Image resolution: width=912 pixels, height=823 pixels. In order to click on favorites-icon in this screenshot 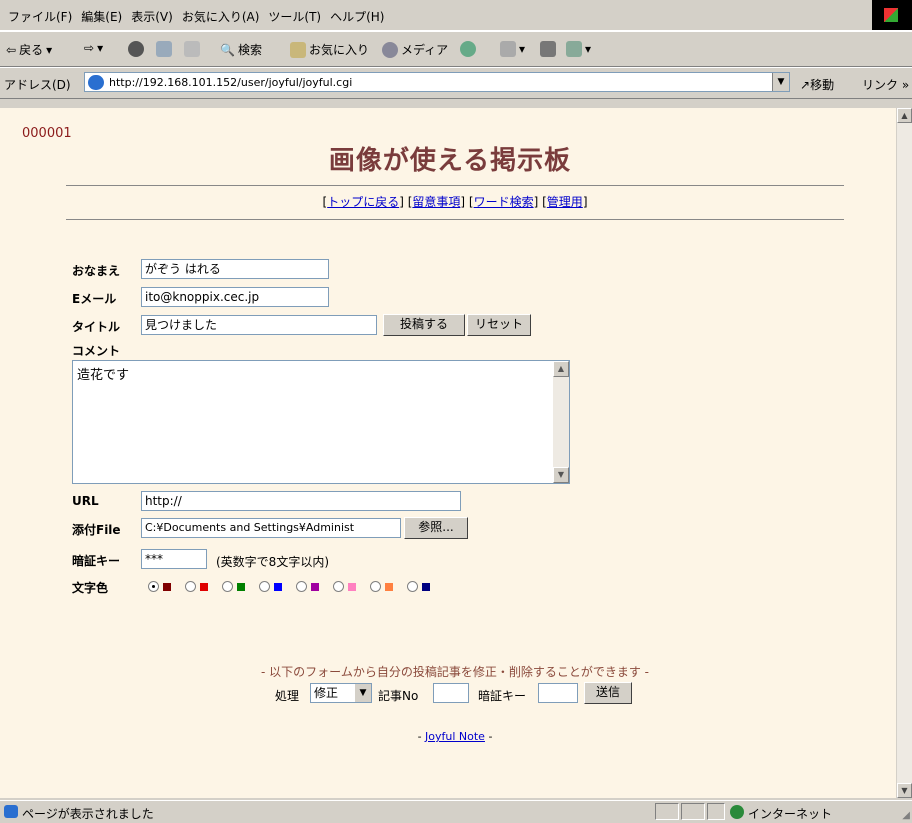, I will do `click(298, 49)`.